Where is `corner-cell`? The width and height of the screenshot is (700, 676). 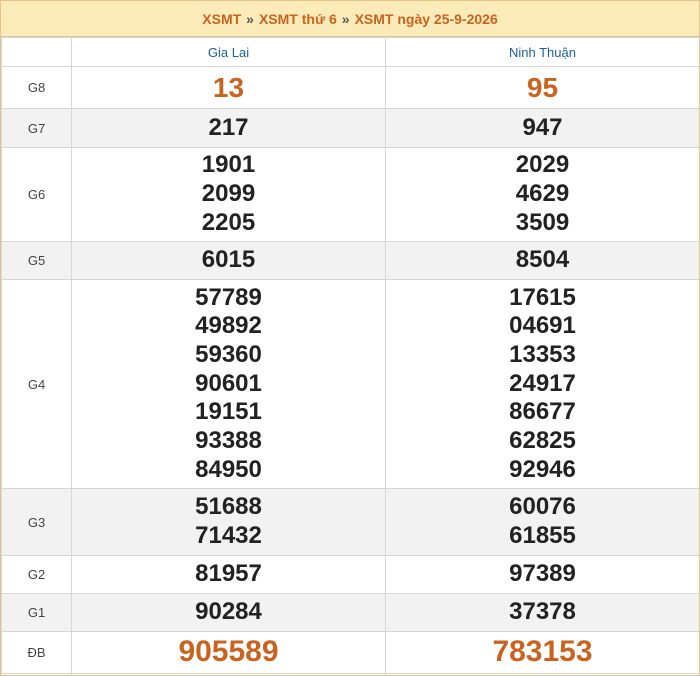 corner-cell is located at coordinates (36, 52).